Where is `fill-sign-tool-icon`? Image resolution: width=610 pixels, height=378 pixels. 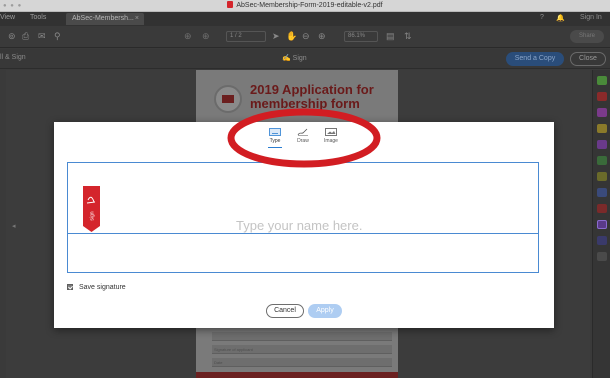 fill-sign-tool-icon is located at coordinates (602, 224).